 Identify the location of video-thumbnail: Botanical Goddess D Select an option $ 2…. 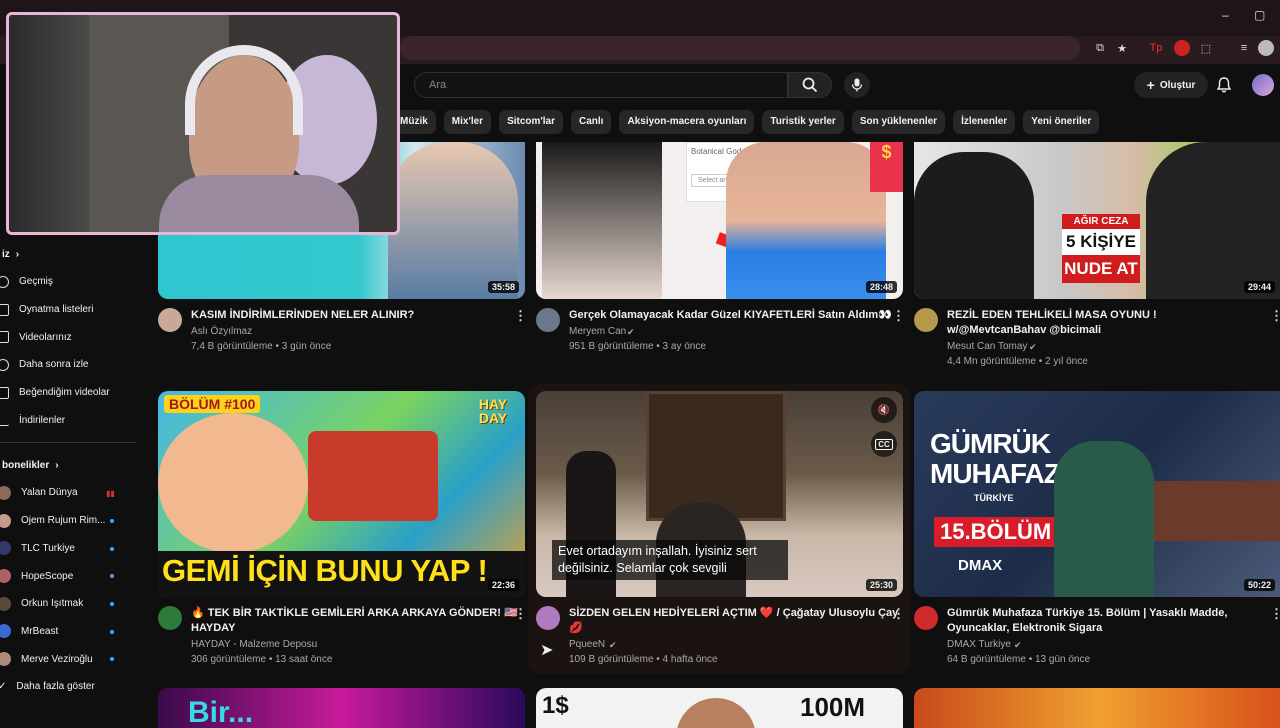
(719, 220).